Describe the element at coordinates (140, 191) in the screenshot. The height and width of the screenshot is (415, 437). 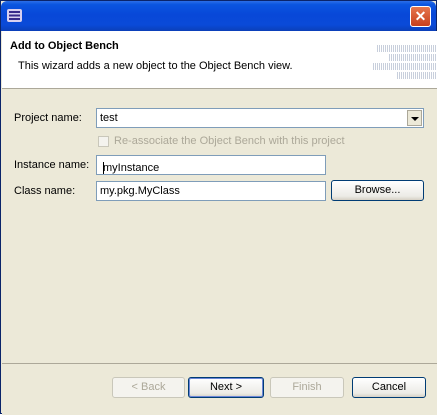
I see `class-name-value: my.pkg.MyClass` at that location.